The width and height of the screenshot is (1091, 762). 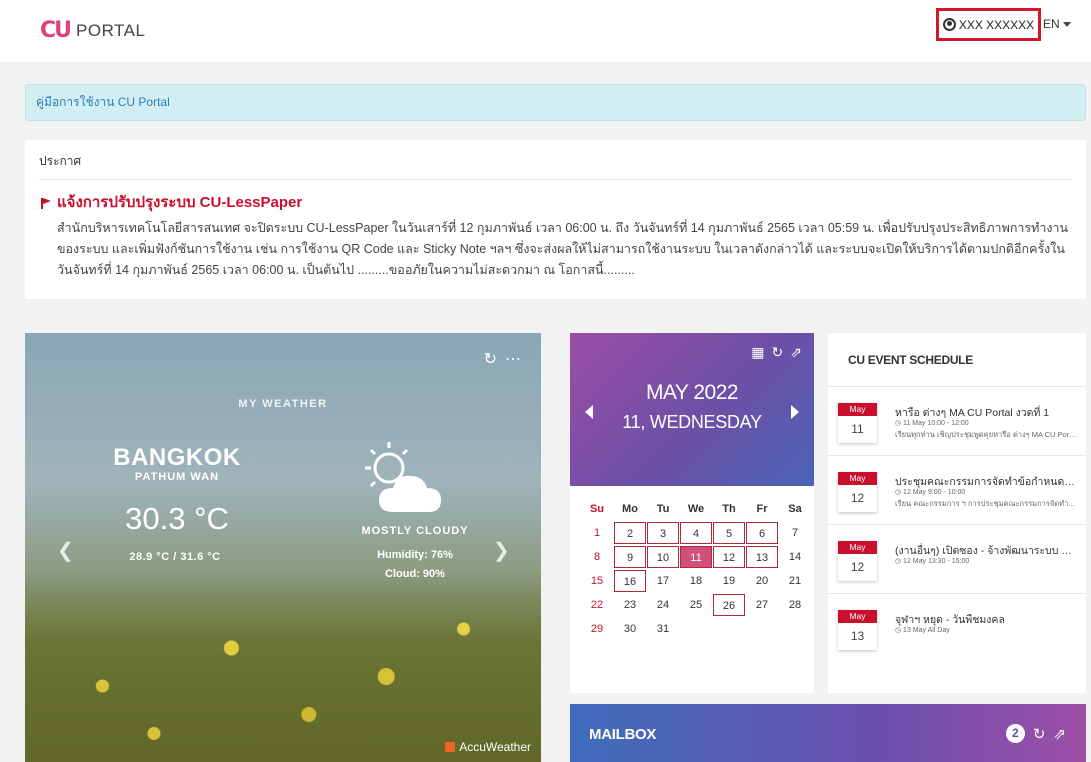 What do you see at coordinates (957, 360) in the screenshot?
I see `event-schedule-title: CU EVENT SCHEDULE` at bounding box center [957, 360].